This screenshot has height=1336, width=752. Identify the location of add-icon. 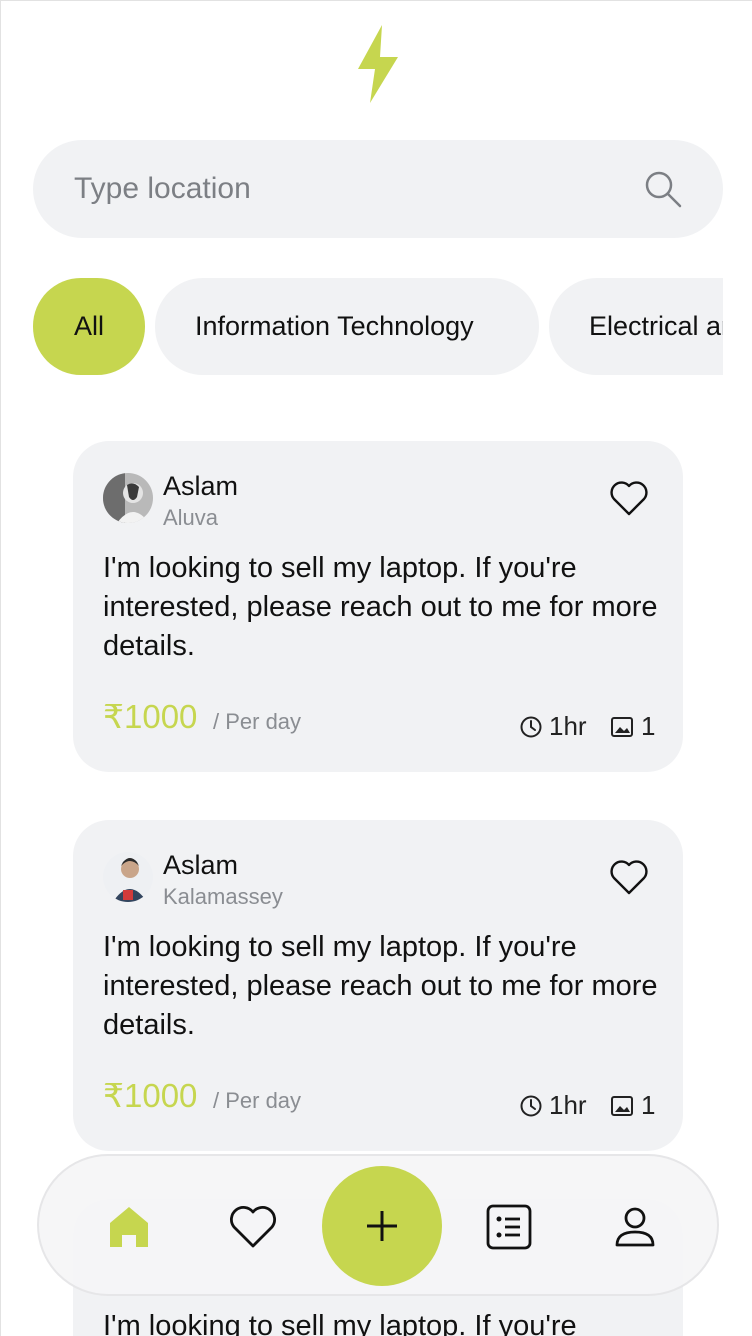
(382, 1226).